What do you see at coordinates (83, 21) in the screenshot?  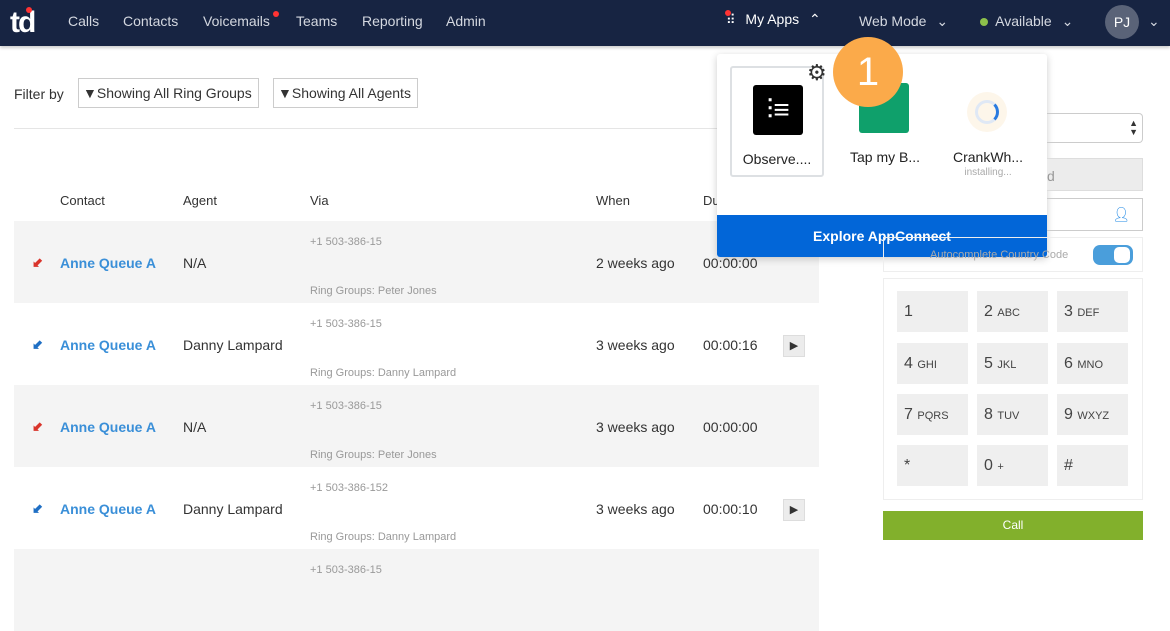 I see `nav-calls: Calls` at bounding box center [83, 21].